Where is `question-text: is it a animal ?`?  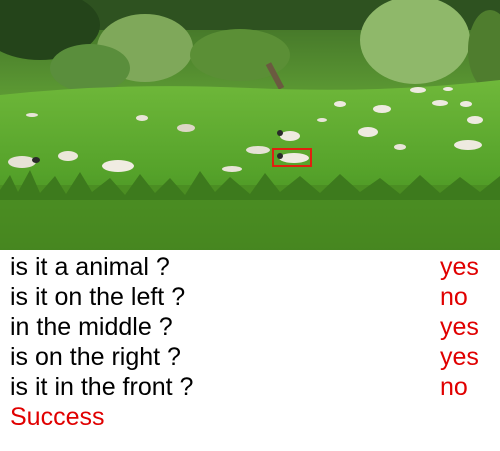
question-text: is it a animal ? is located at coordinates (90, 267).